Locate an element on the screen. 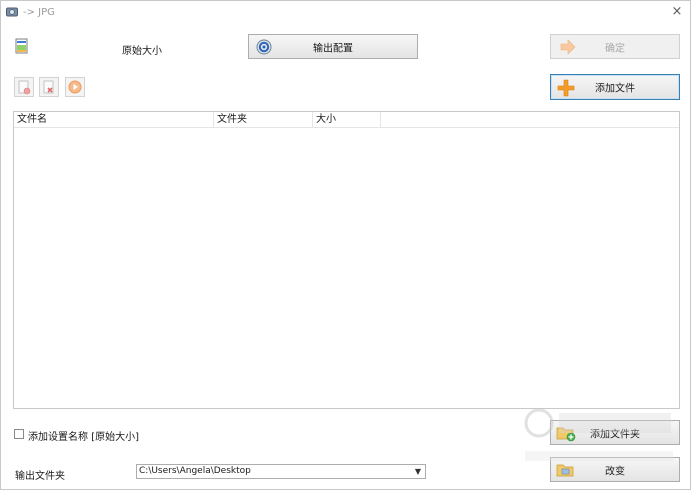  add-folder-label: 添加文件夹 is located at coordinates (615, 434).